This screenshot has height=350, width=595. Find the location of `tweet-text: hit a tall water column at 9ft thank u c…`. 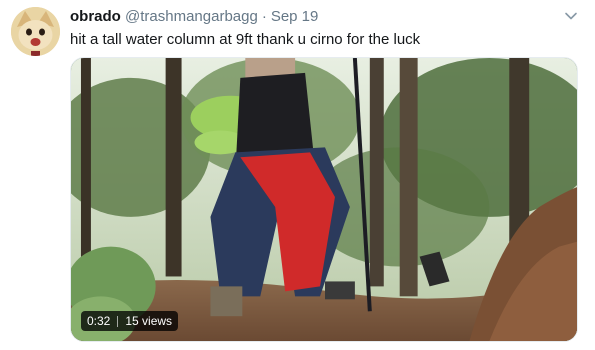

tweet-text: hit a tall water column at 9ft thank u c… is located at coordinates (245, 39).